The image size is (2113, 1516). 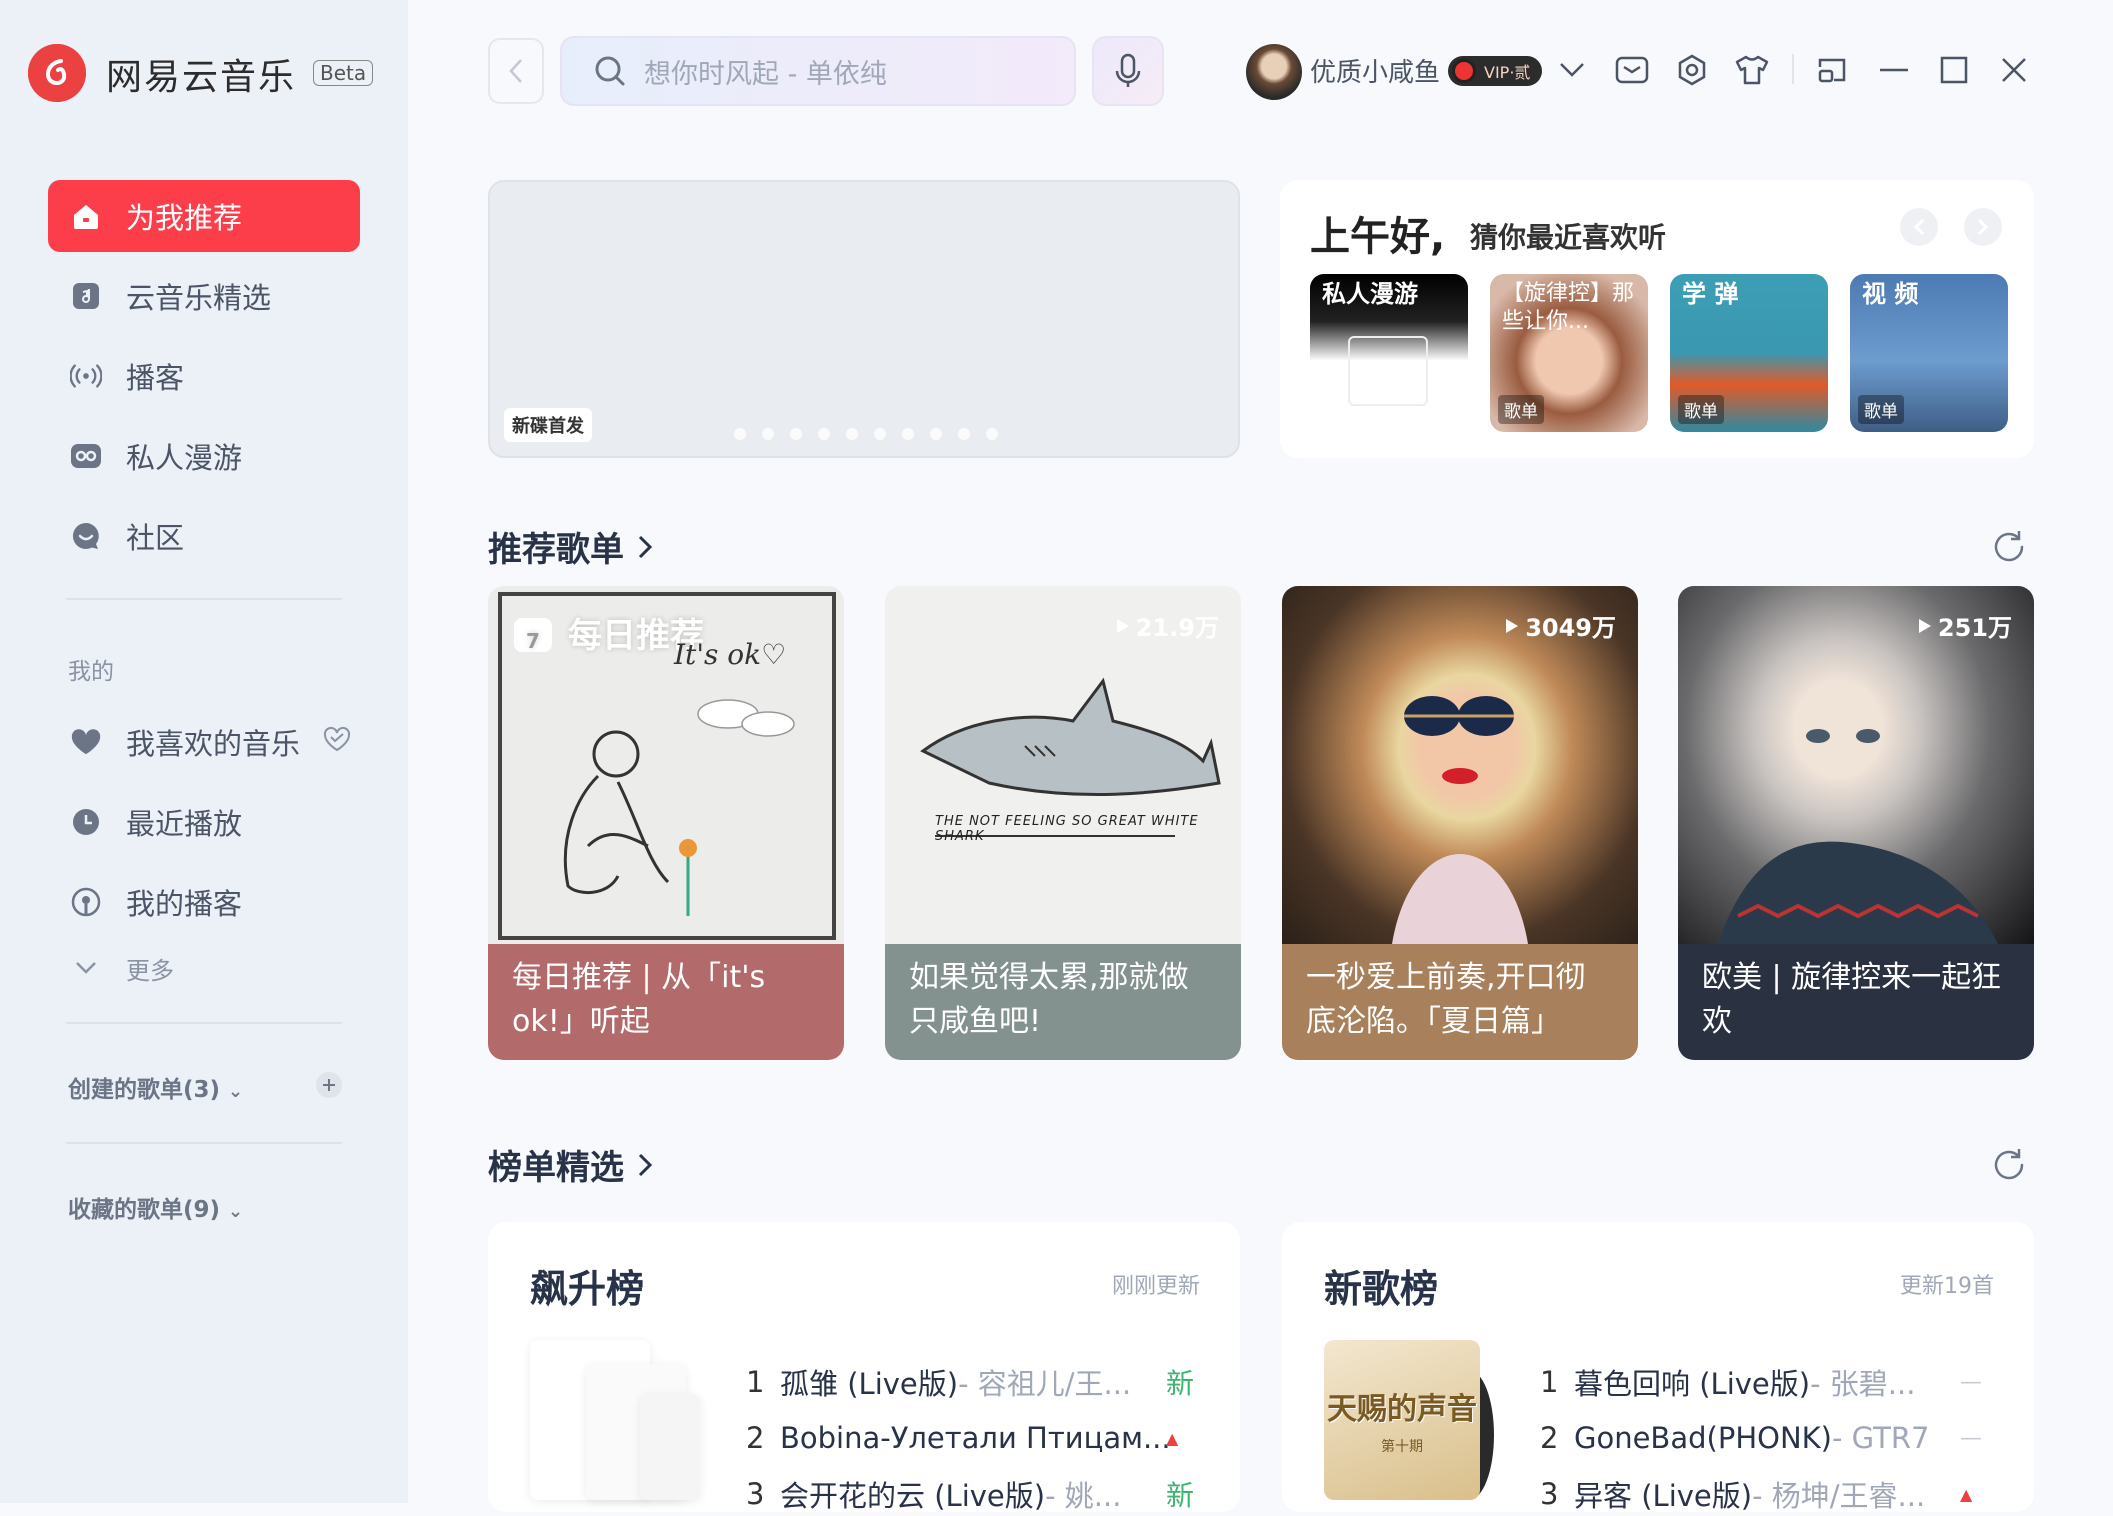 I want to click on maximize-icon, so click(x=1954, y=70).